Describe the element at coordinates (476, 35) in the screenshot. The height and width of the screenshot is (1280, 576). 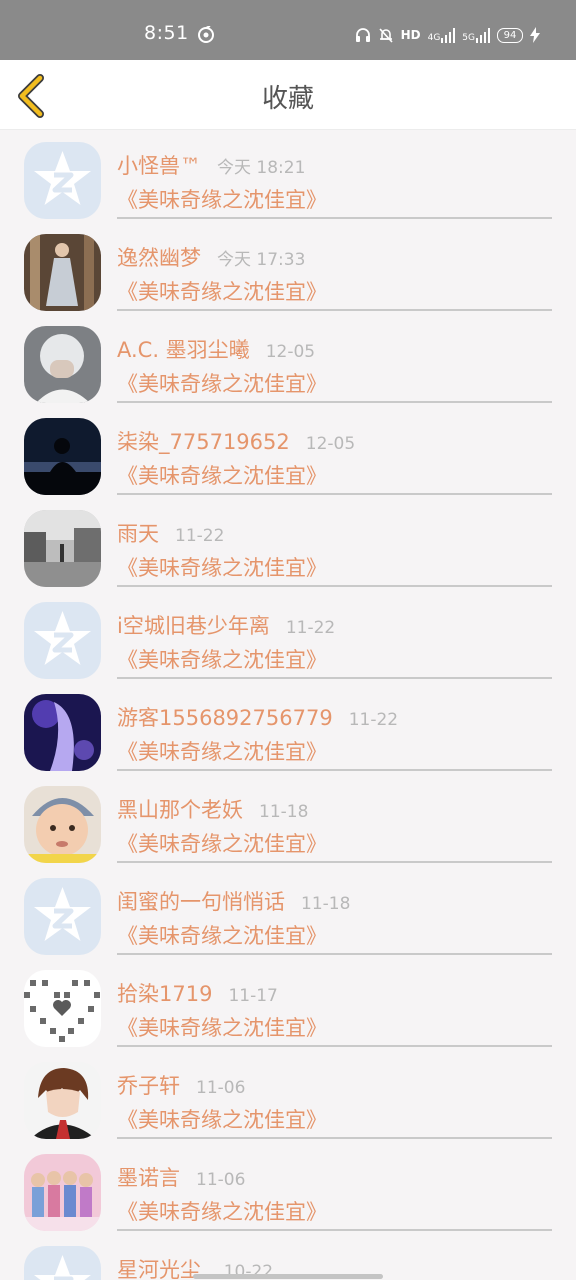
I see `network-5g-icon: 5G` at that location.